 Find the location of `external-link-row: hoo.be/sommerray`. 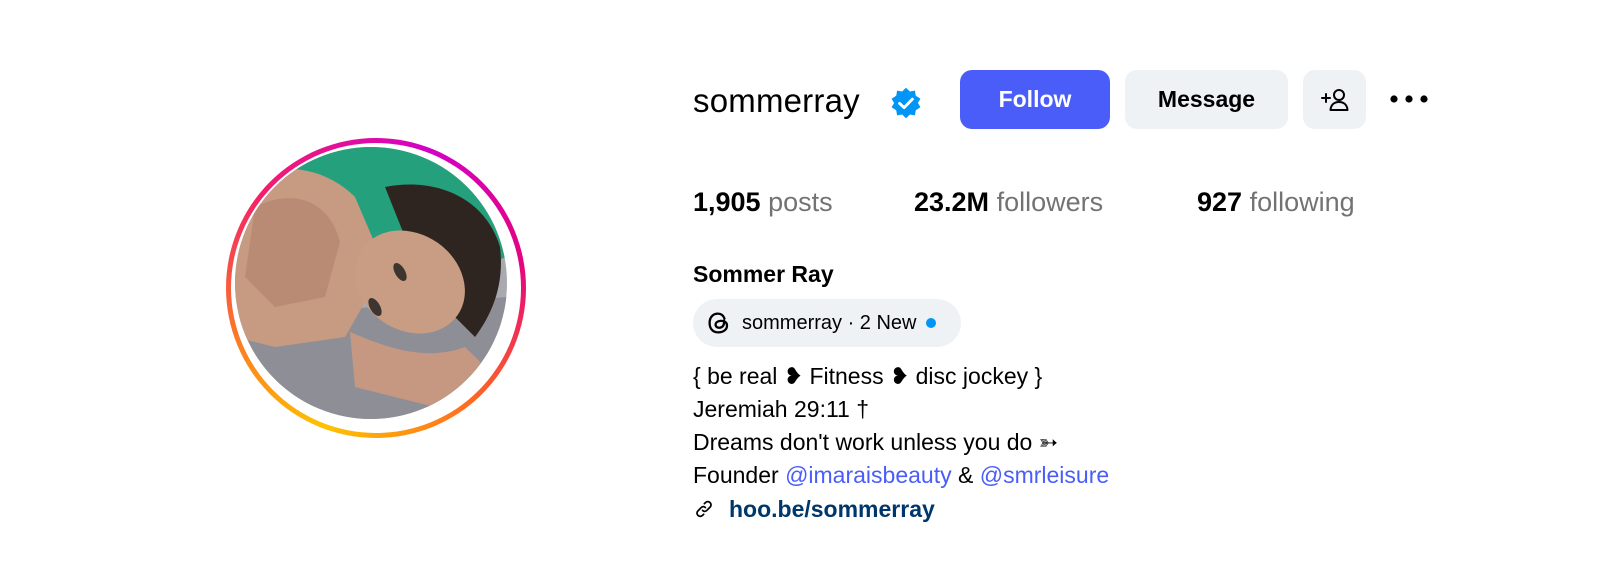

external-link-row: hoo.be/sommerray is located at coordinates (814, 509).